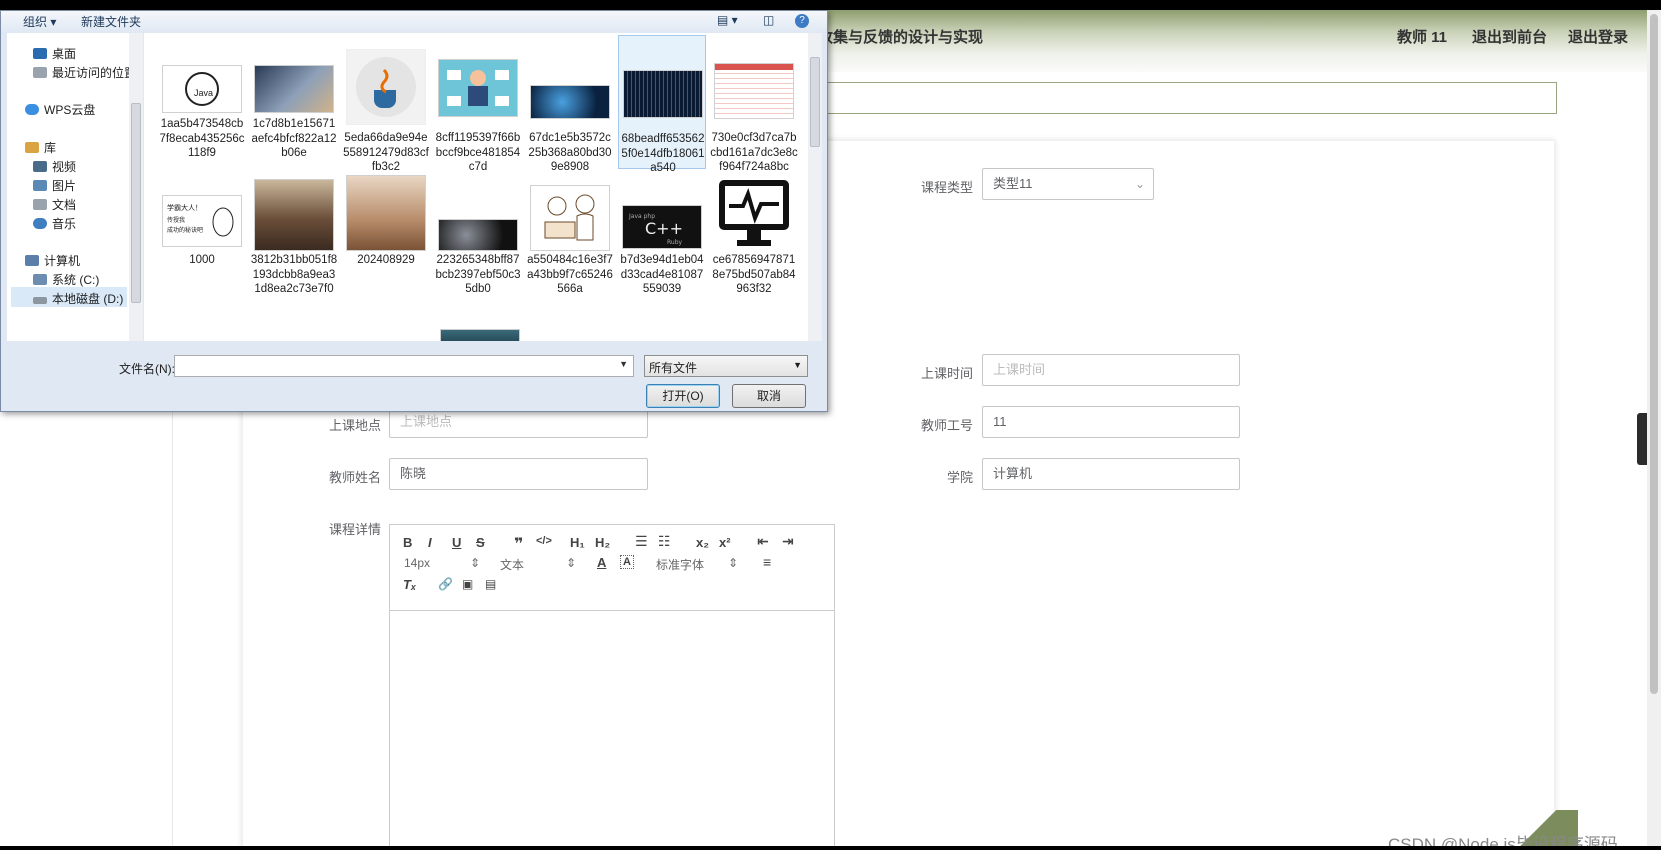  Describe the element at coordinates (683, 396) in the screenshot. I see `open-button: 打开(O)` at that location.